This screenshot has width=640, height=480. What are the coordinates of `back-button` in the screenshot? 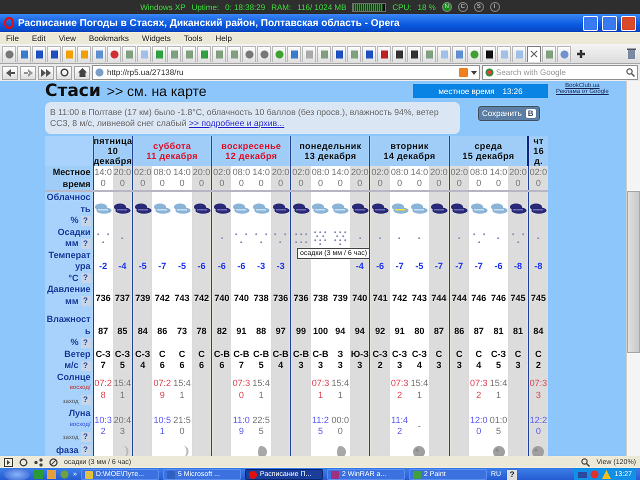 It's located at (10, 73).